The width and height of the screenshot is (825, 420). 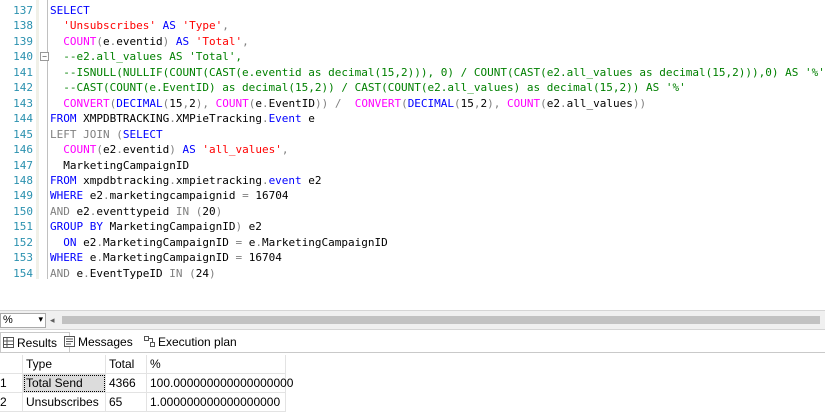 I want to click on grid-icon, so click(x=8, y=342).